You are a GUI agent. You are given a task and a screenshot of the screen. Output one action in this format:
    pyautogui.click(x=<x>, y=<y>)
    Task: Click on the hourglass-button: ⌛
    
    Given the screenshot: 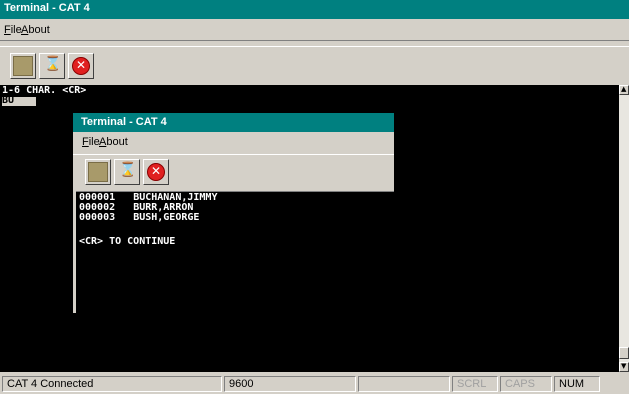 What is the action you would take?
    pyautogui.click(x=52, y=66)
    